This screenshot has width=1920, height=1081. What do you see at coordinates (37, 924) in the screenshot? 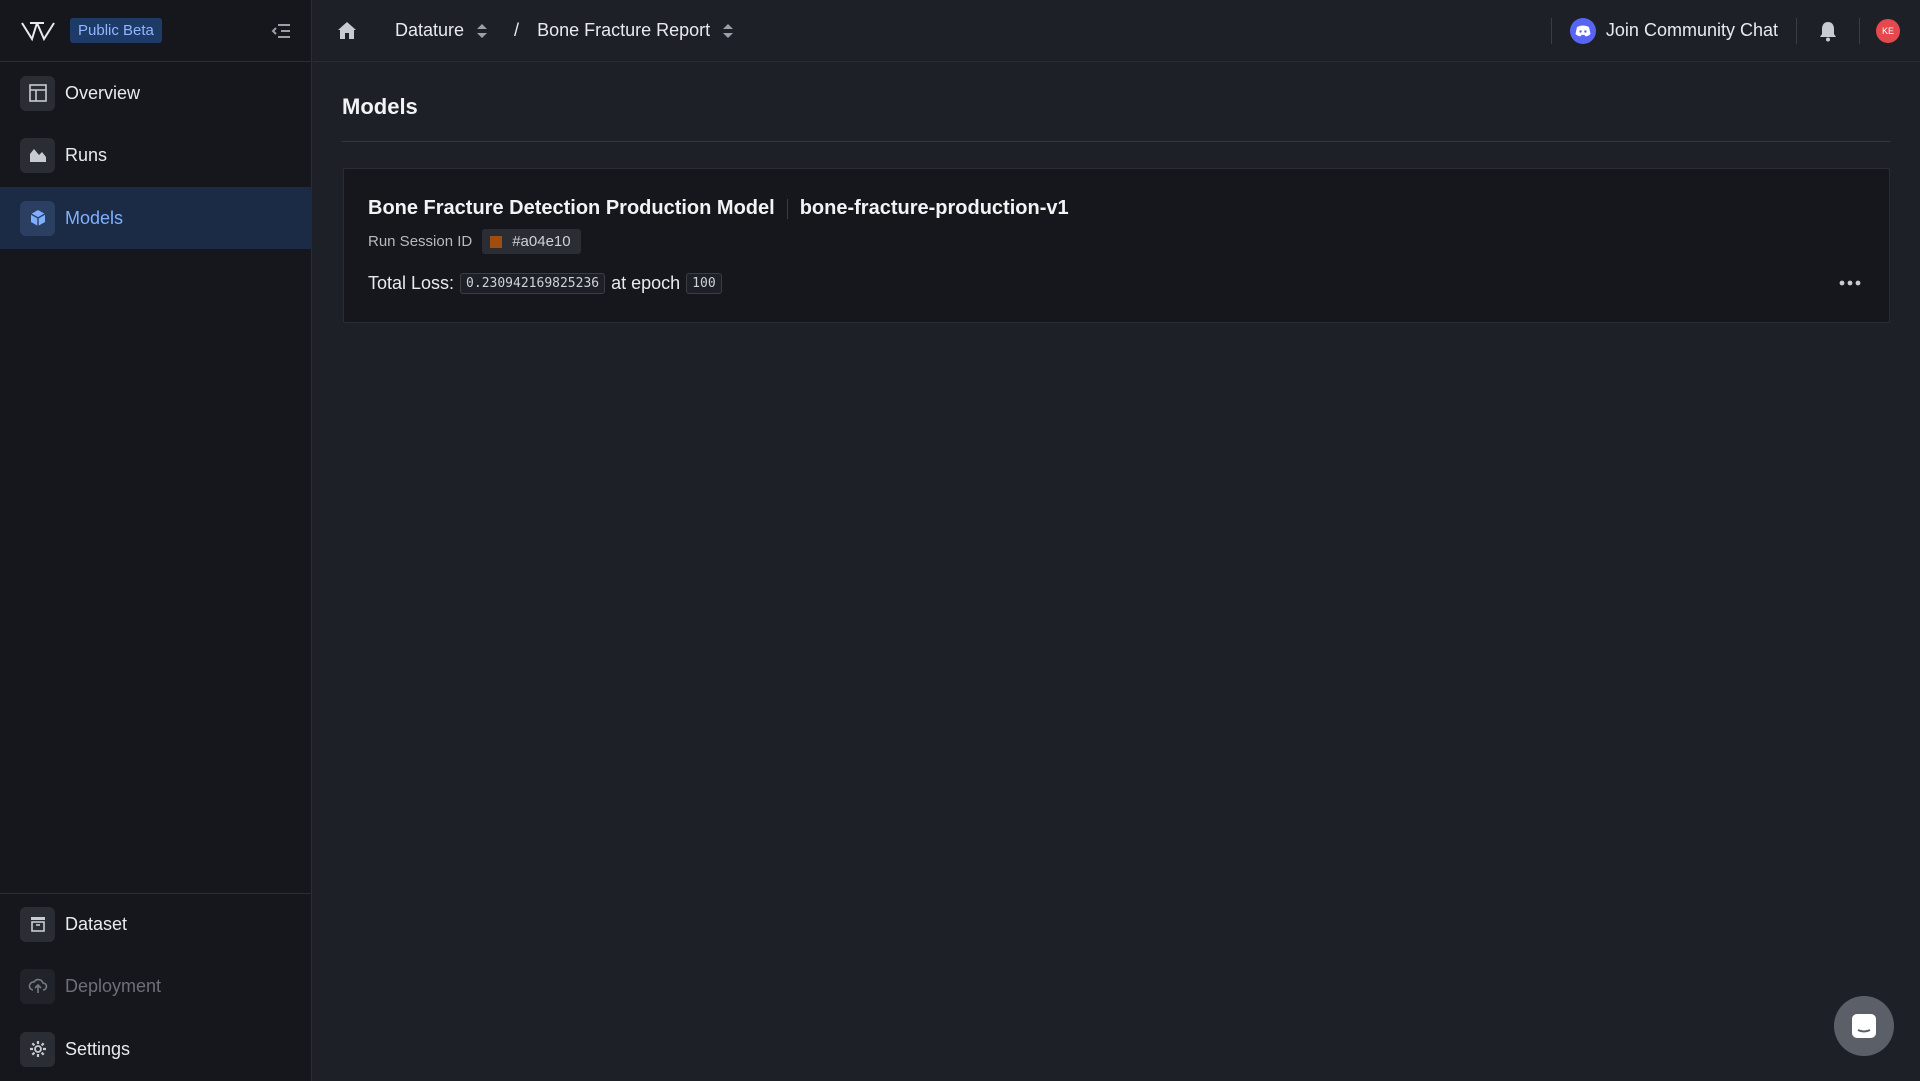
I see `archive-icon` at bounding box center [37, 924].